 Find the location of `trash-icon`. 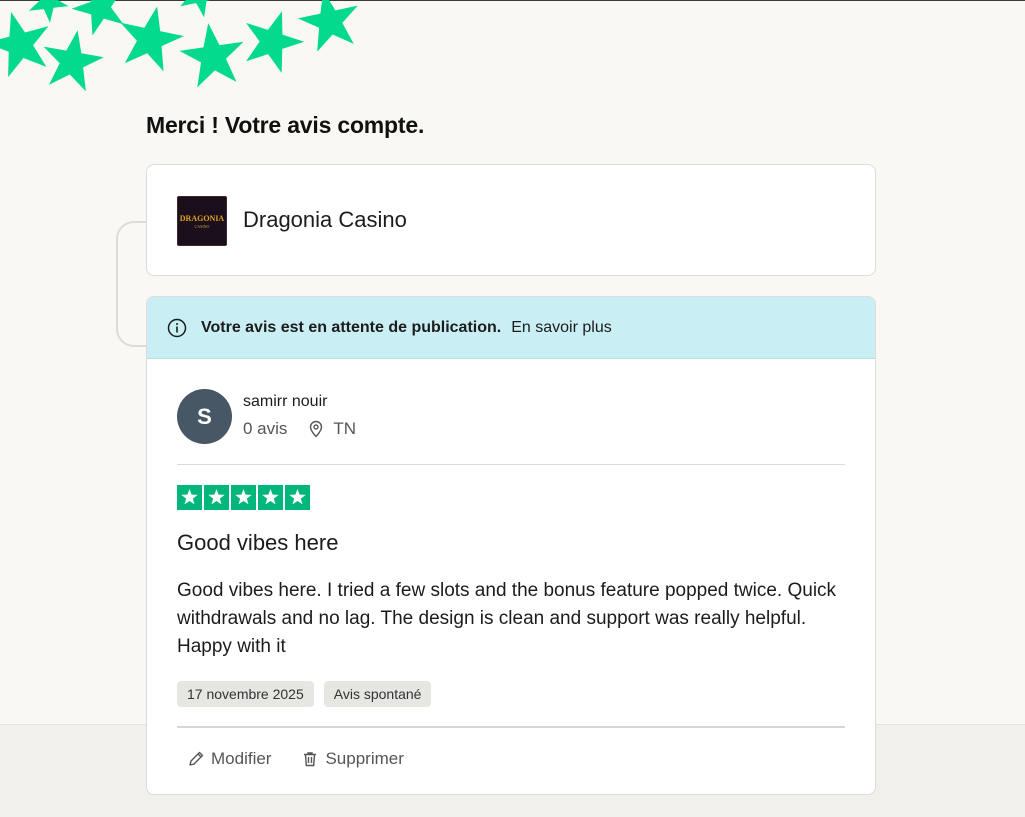

trash-icon is located at coordinates (310, 759).